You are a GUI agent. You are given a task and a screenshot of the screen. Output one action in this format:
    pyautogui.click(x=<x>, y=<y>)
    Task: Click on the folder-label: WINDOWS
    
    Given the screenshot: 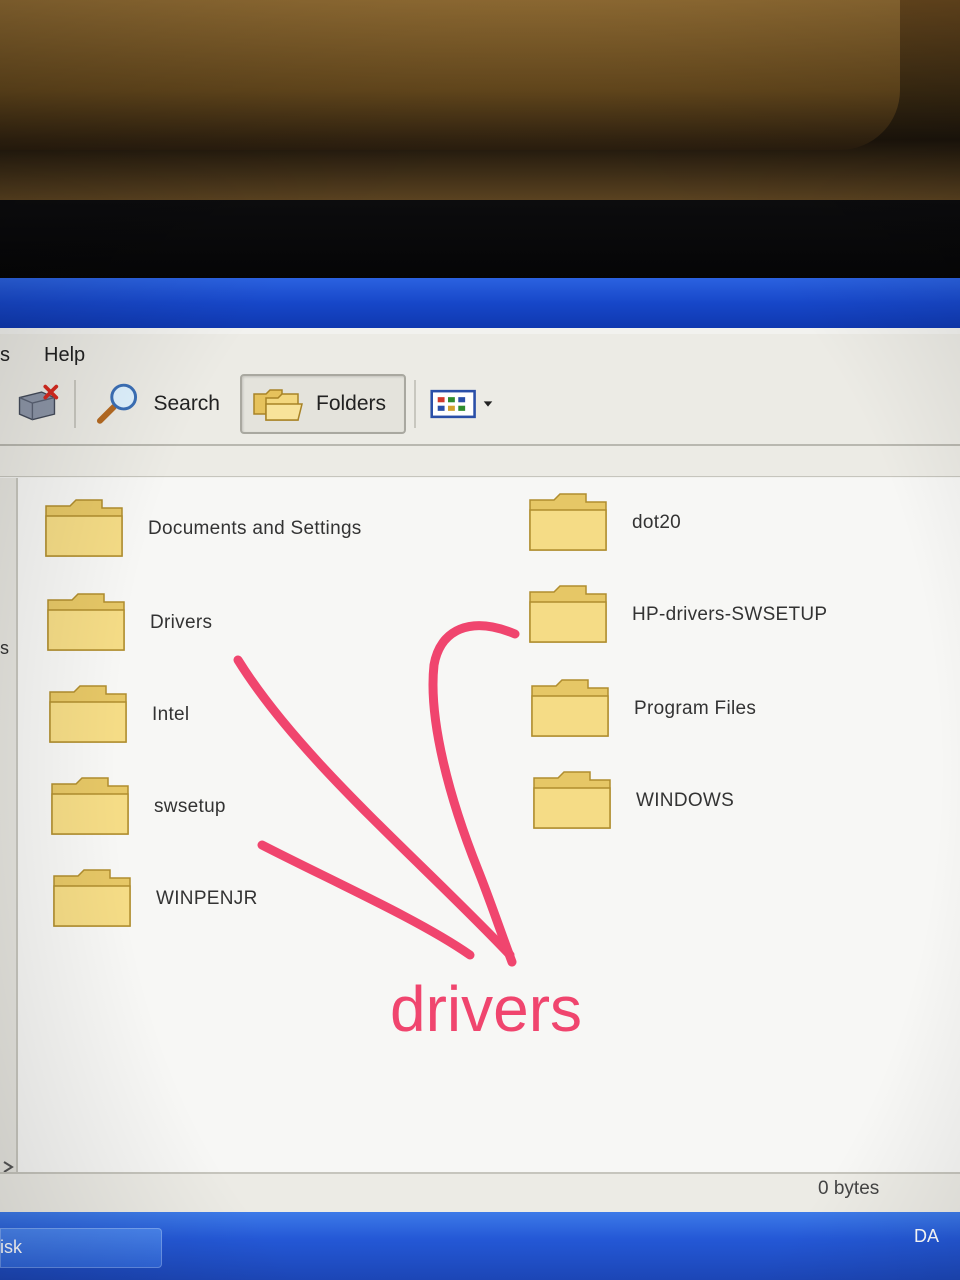 What is the action you would take?
    pyautogui.click(x=685, y=800)
    